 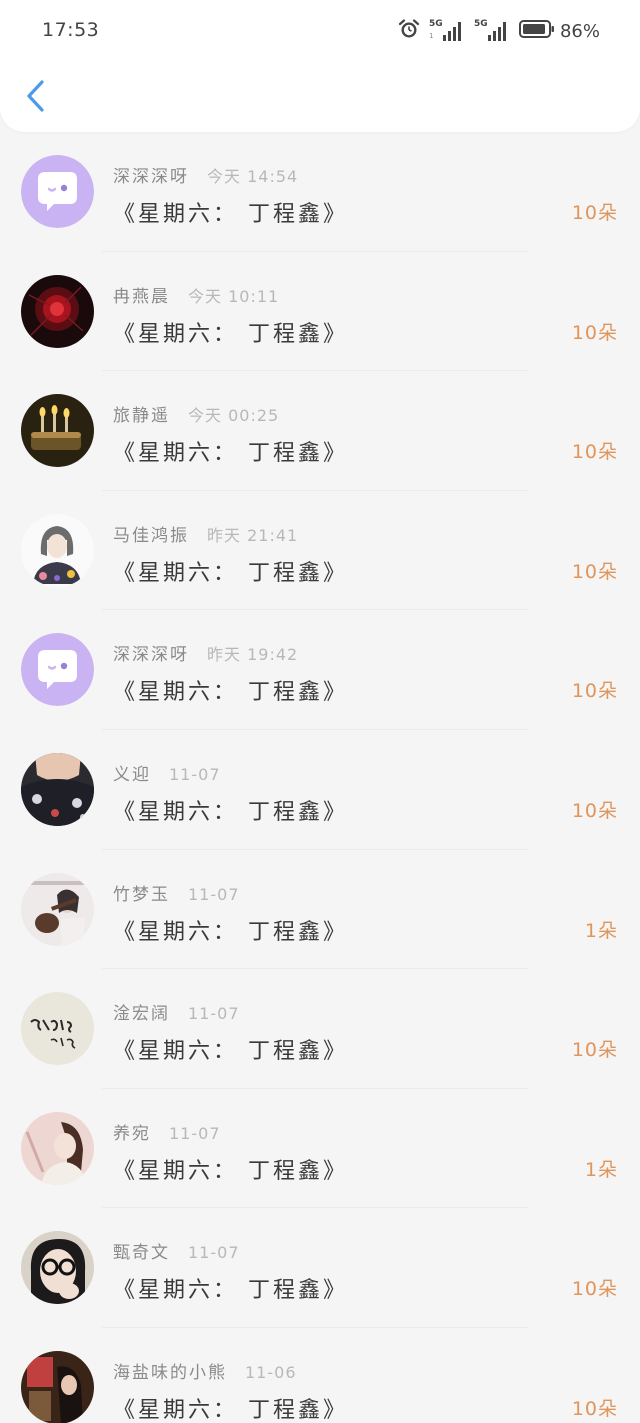 What do you see at coordinates (320, 910) in the screenshot?
I see `list-item-7: 竹梦玉 11-07 《星期六： 丁程鑫》 1朵` at bounding box center [320, 910].